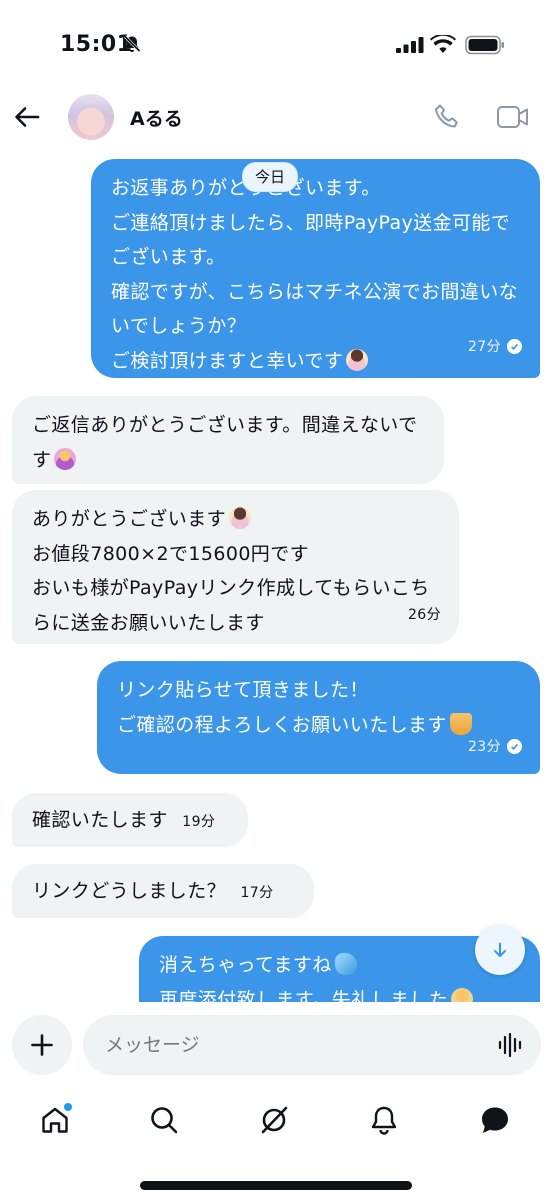 The image size is (552, 1200). What do you see at coordinates (312, 1045) in the screenshot?
I see `message-input` at bounding box center [312, 1045].